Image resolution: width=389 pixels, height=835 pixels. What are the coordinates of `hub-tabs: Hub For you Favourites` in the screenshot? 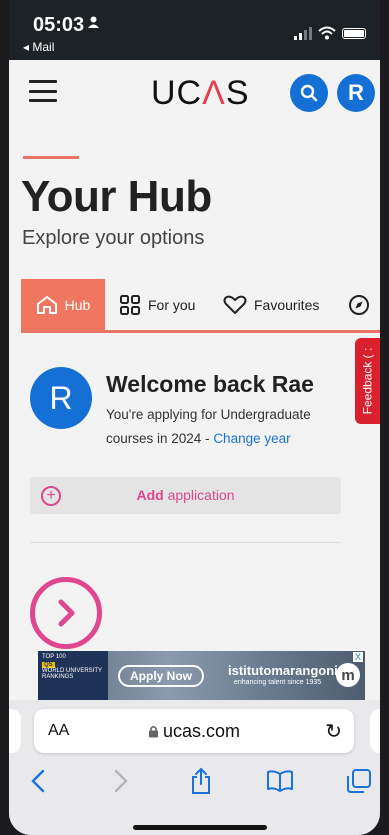 It's located at (200, 306).